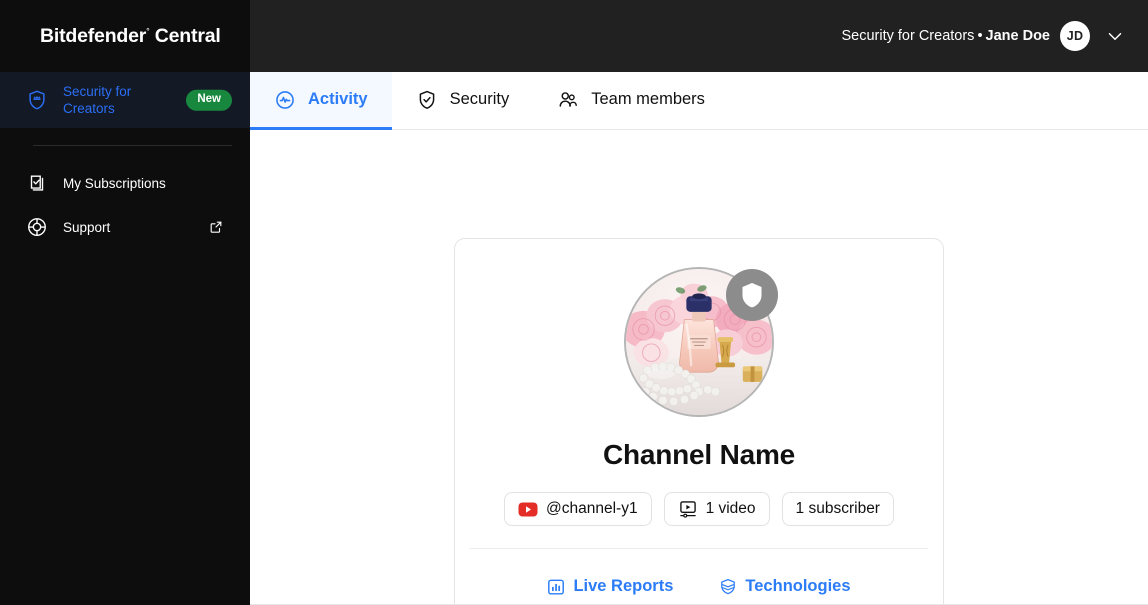 Image resolution: width=1148 pixels, height=605 pixels. Describe the element at coordinates (427, 100) in the screenshot. I see `shield-check-icon` at that location.